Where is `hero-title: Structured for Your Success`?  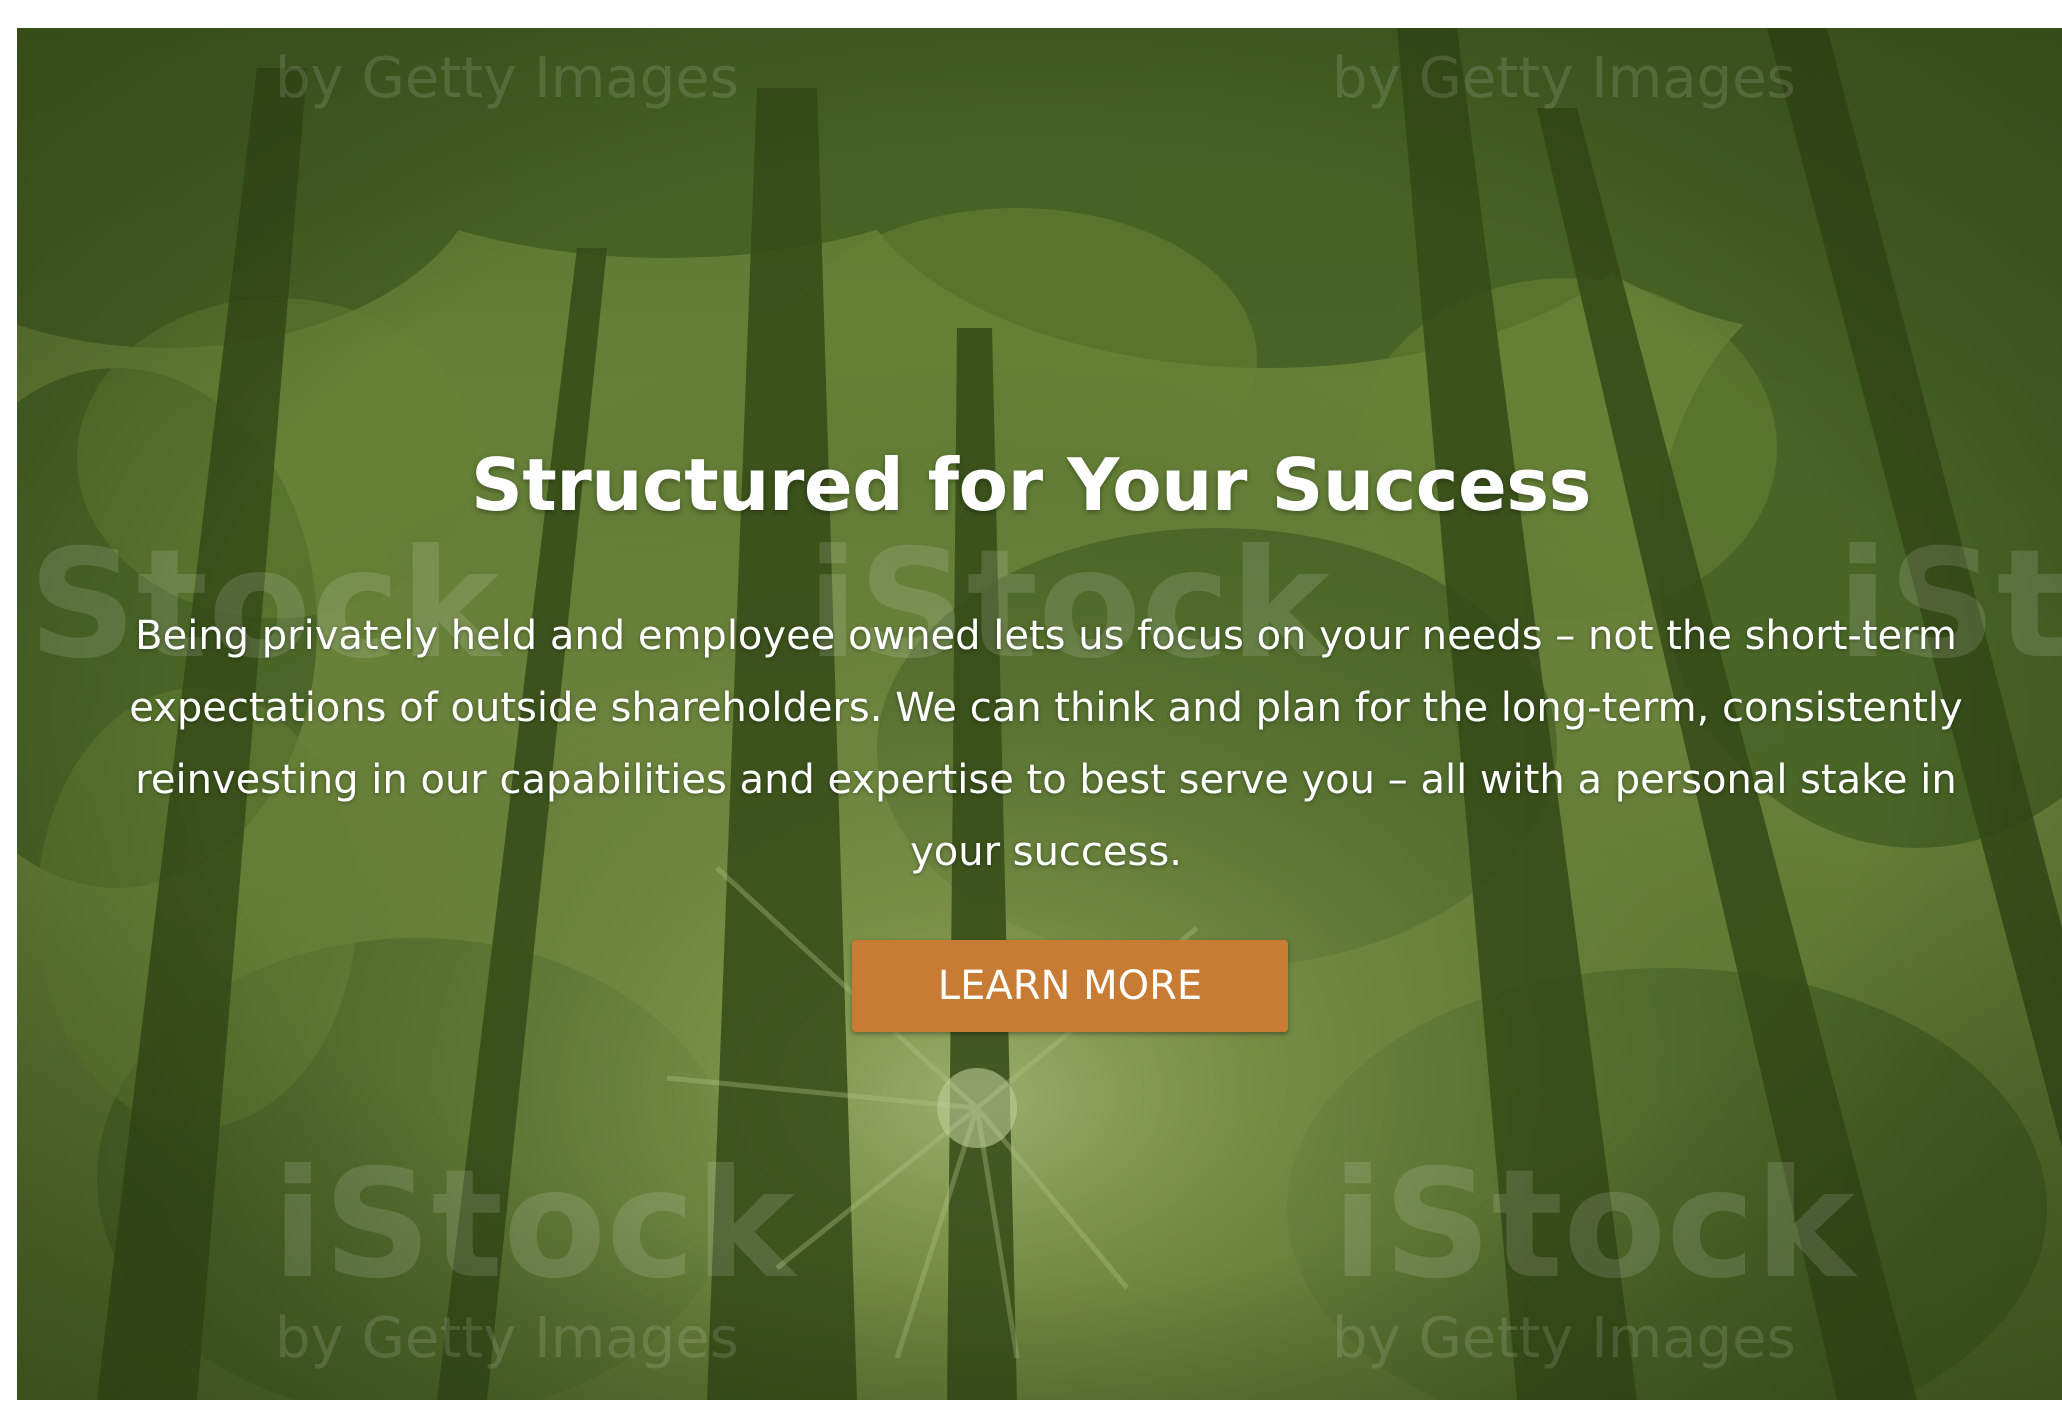
hero-title: Structured for Your Success is located at coordinates (1031, 485).